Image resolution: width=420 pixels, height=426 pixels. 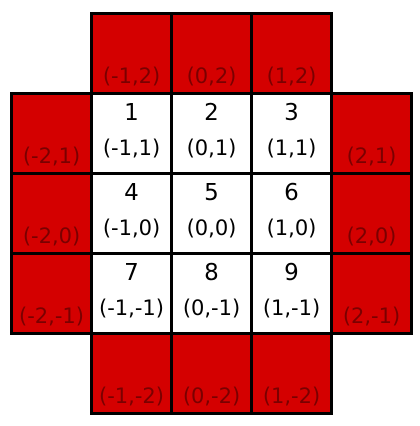 What do you see at coordinates (131, 53) in the screenshot?
I see `boundary-cell-top-1: (-1,2)` at bounding box center [131, 53].